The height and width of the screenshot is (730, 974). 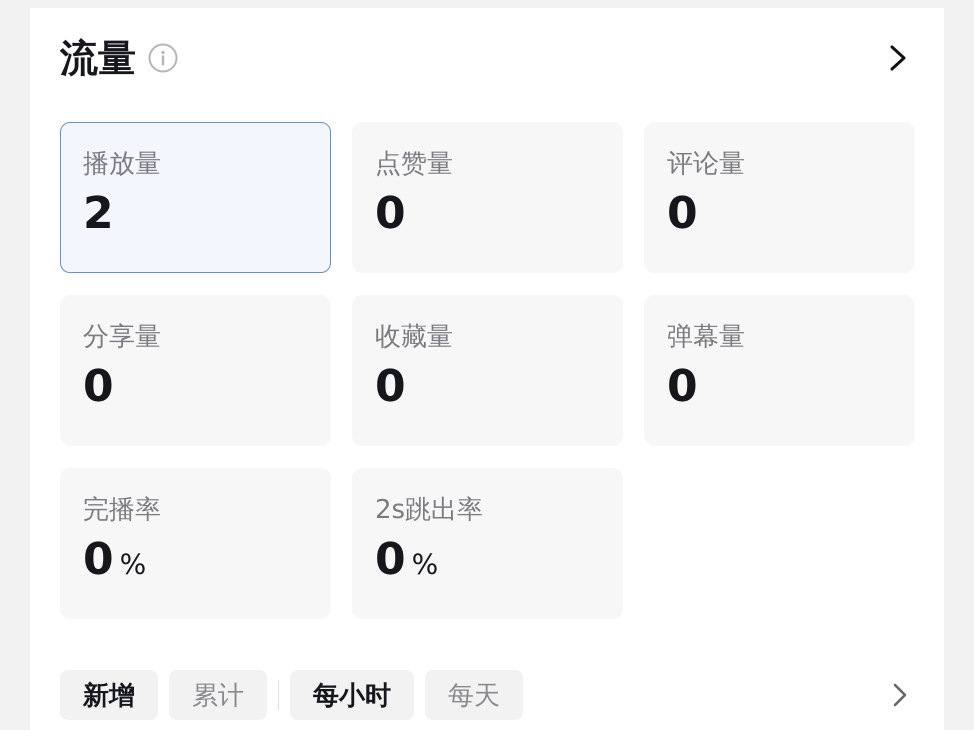 What do you see at coordinates (122, 510) in the screenshot?
I see `metric-label: 完播率` at bounding box center [122, 510].